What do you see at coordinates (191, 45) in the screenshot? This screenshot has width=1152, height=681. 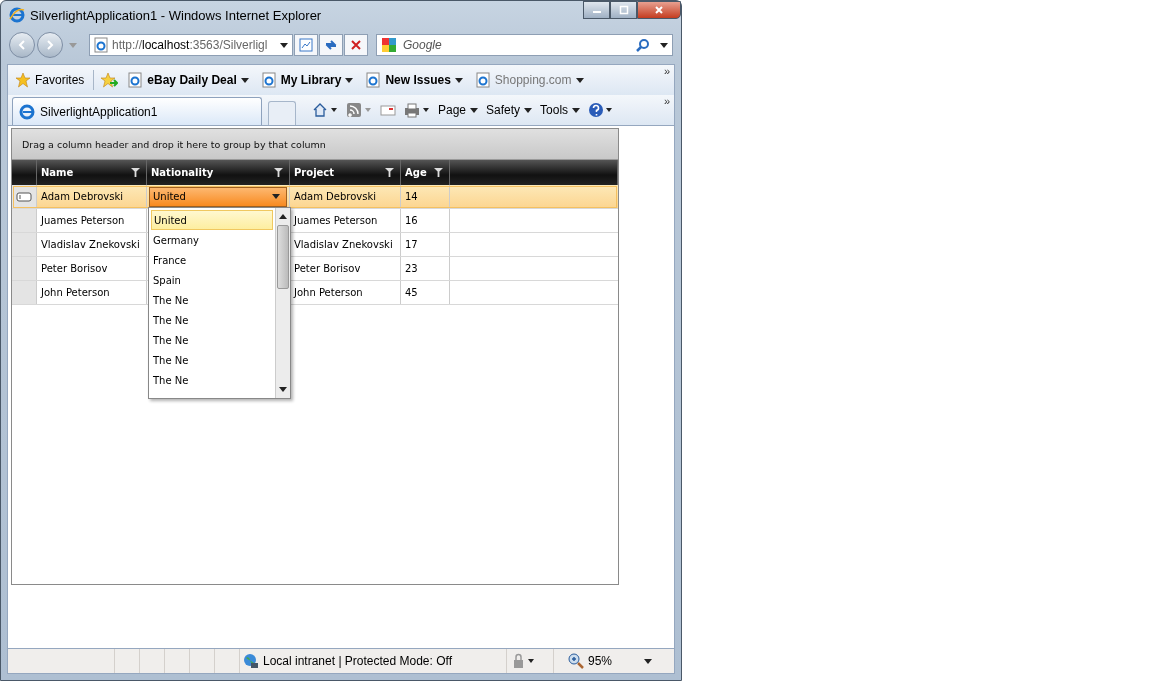 I see `address-field: http://localhost:3563/Silverligl` at bounding box center [191, 45].